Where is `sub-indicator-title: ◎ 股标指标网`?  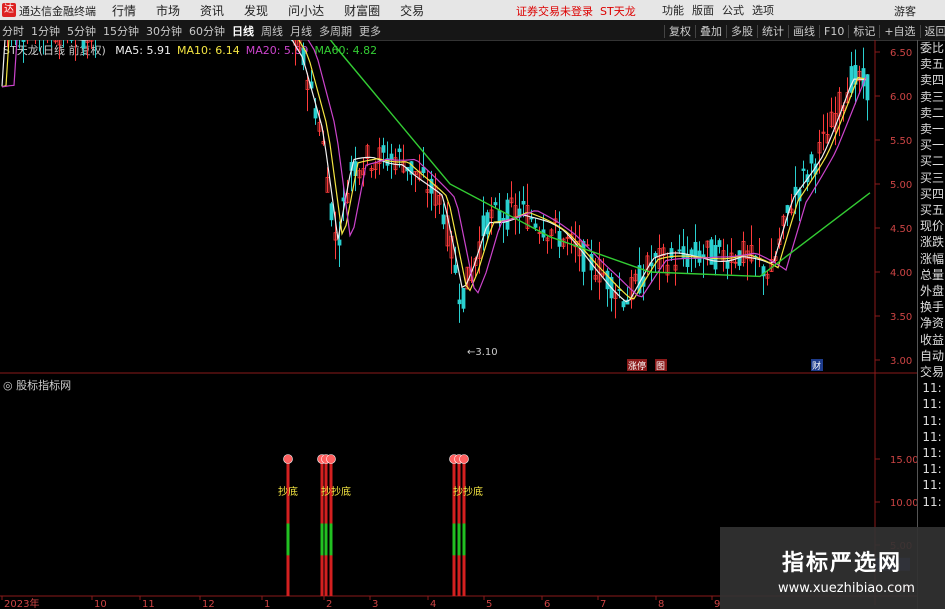
sub-indicator-title: ◎ 股标指标网 is located at coordinates (37, 385).